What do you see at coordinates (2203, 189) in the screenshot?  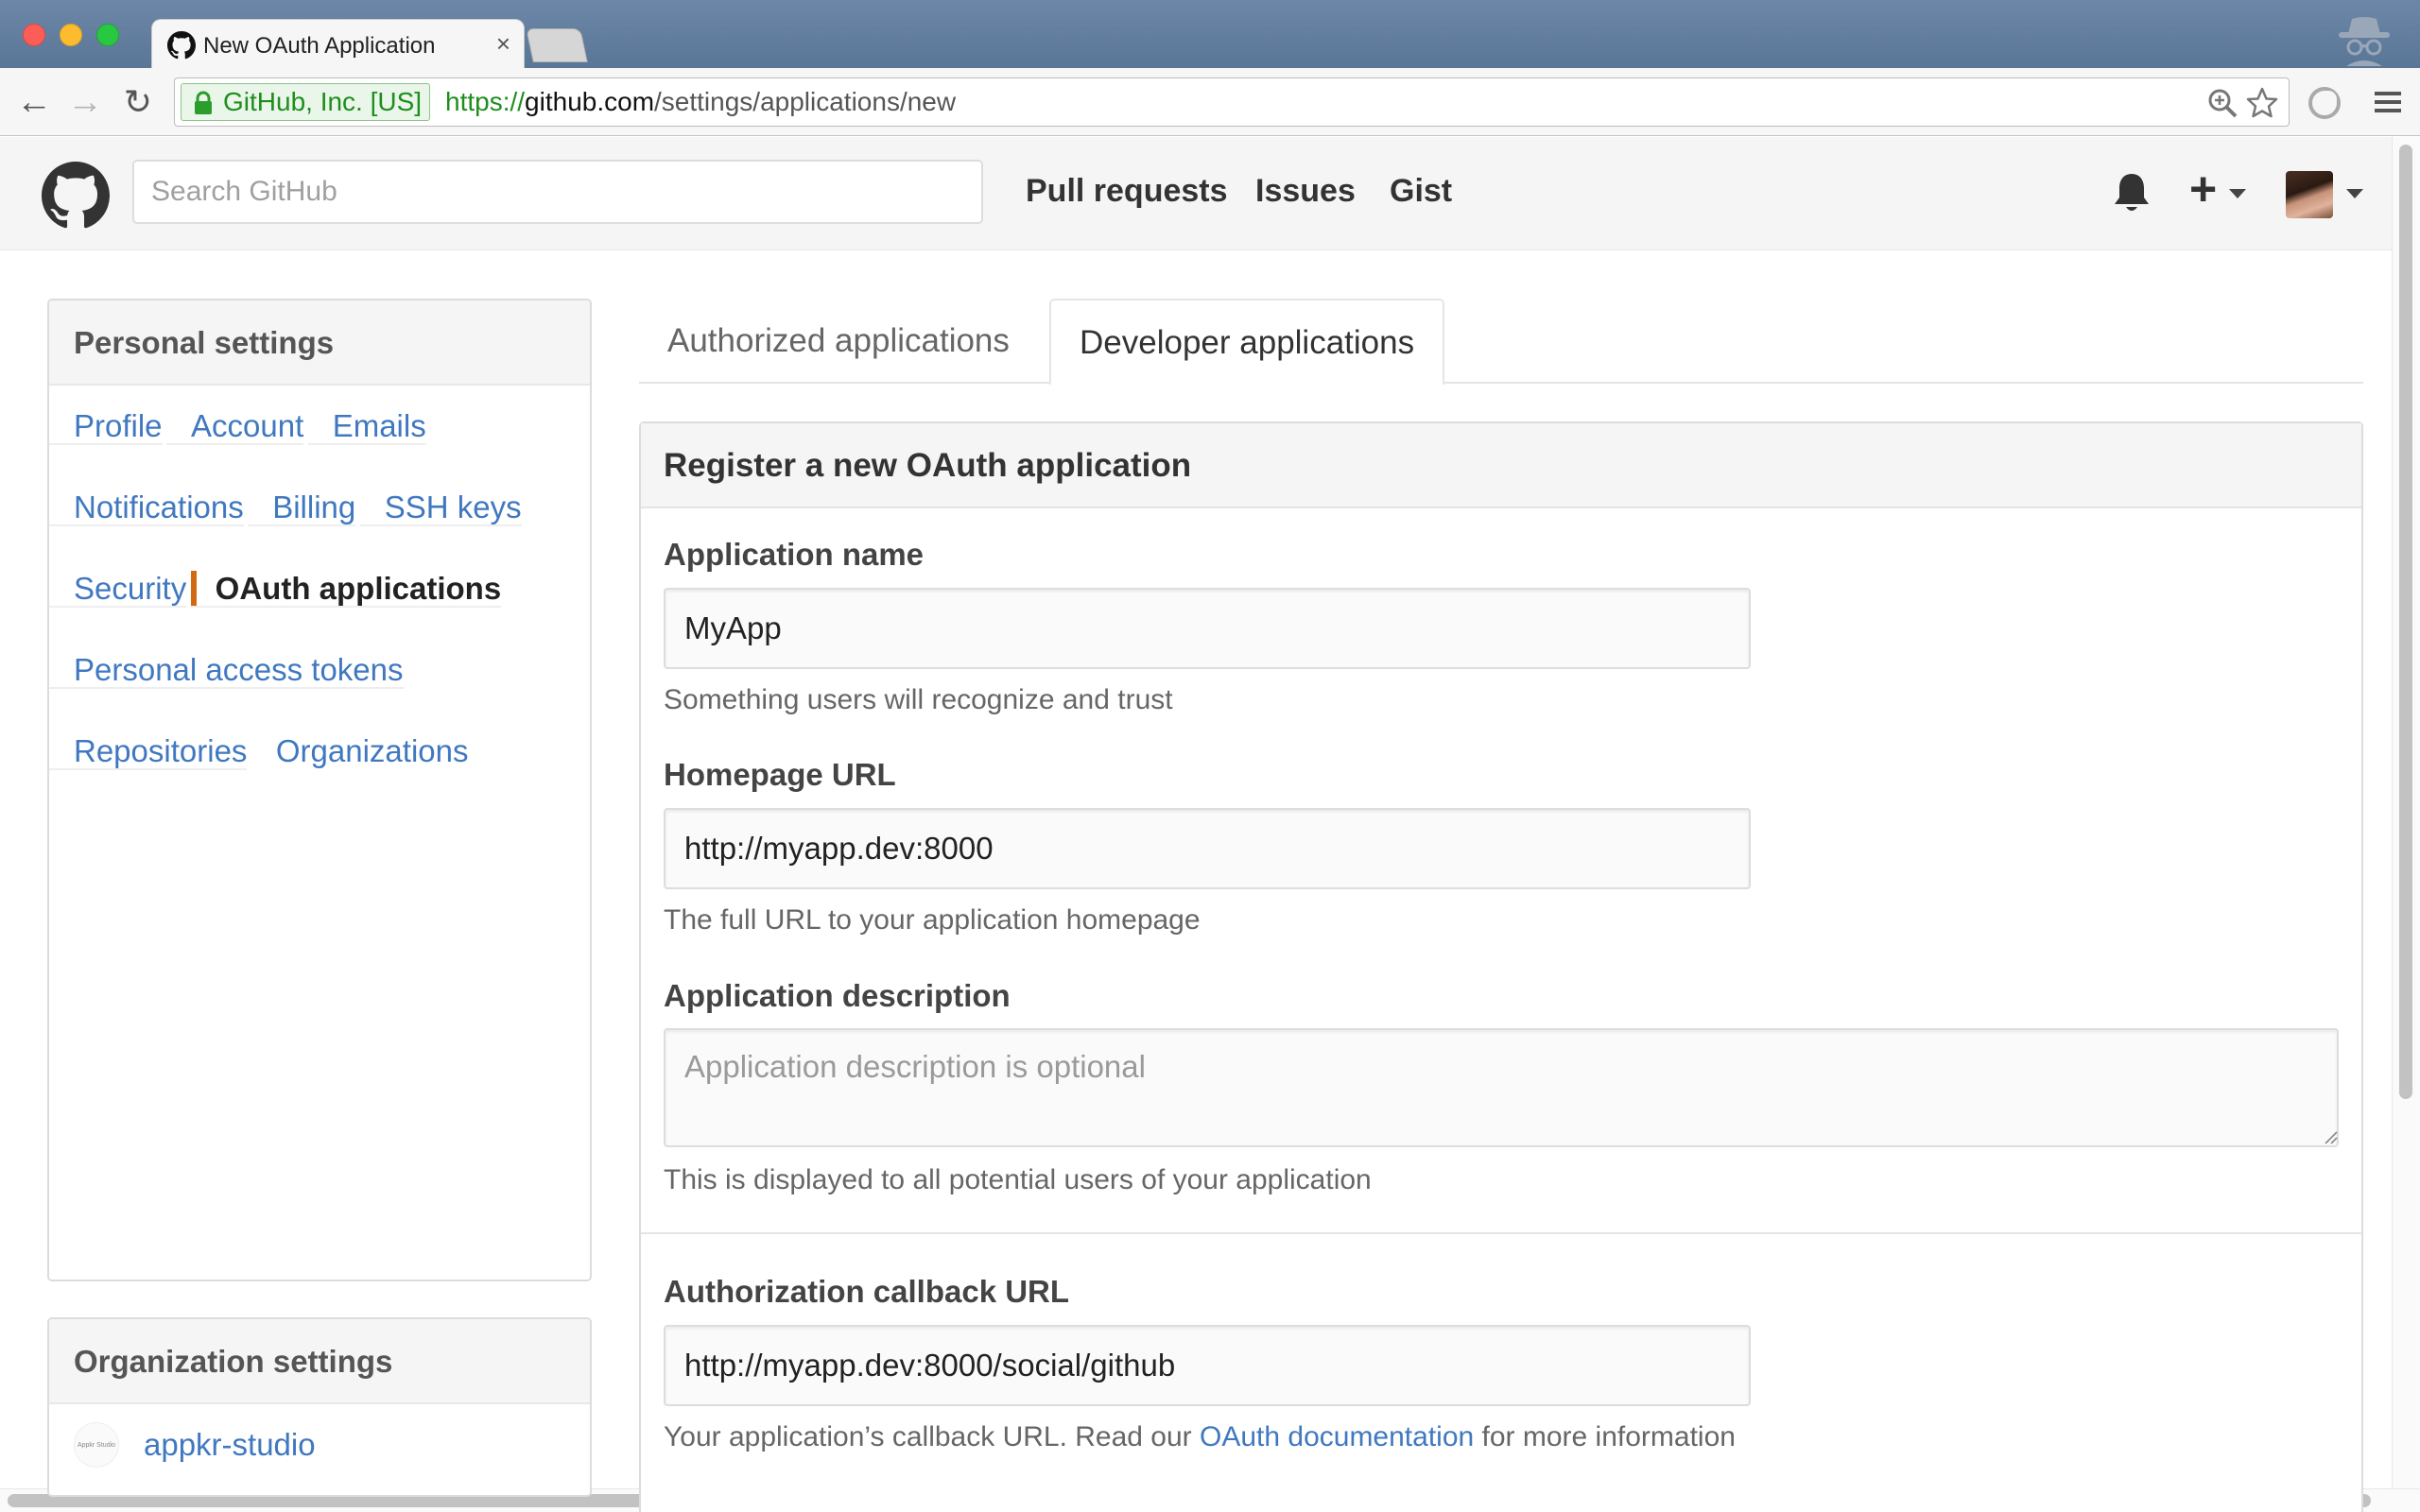 I see `create-new-plus-icon: +` at bounding box center [2203, 189].